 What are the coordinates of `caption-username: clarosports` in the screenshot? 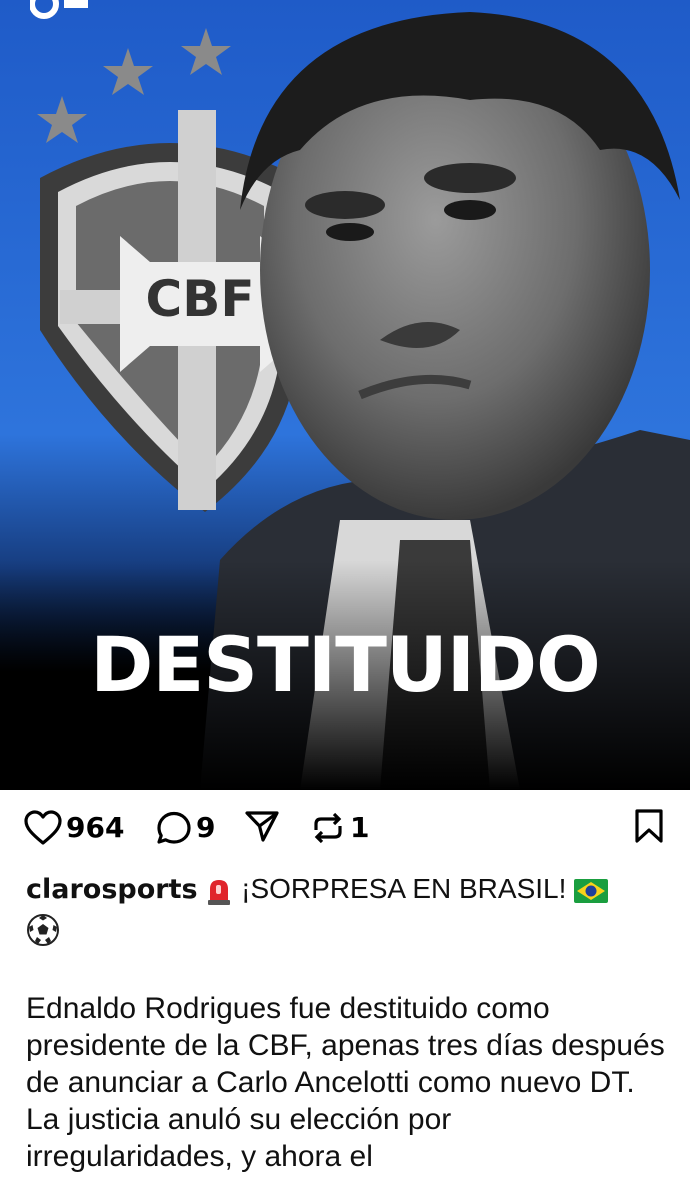 It's located at (112, 889).